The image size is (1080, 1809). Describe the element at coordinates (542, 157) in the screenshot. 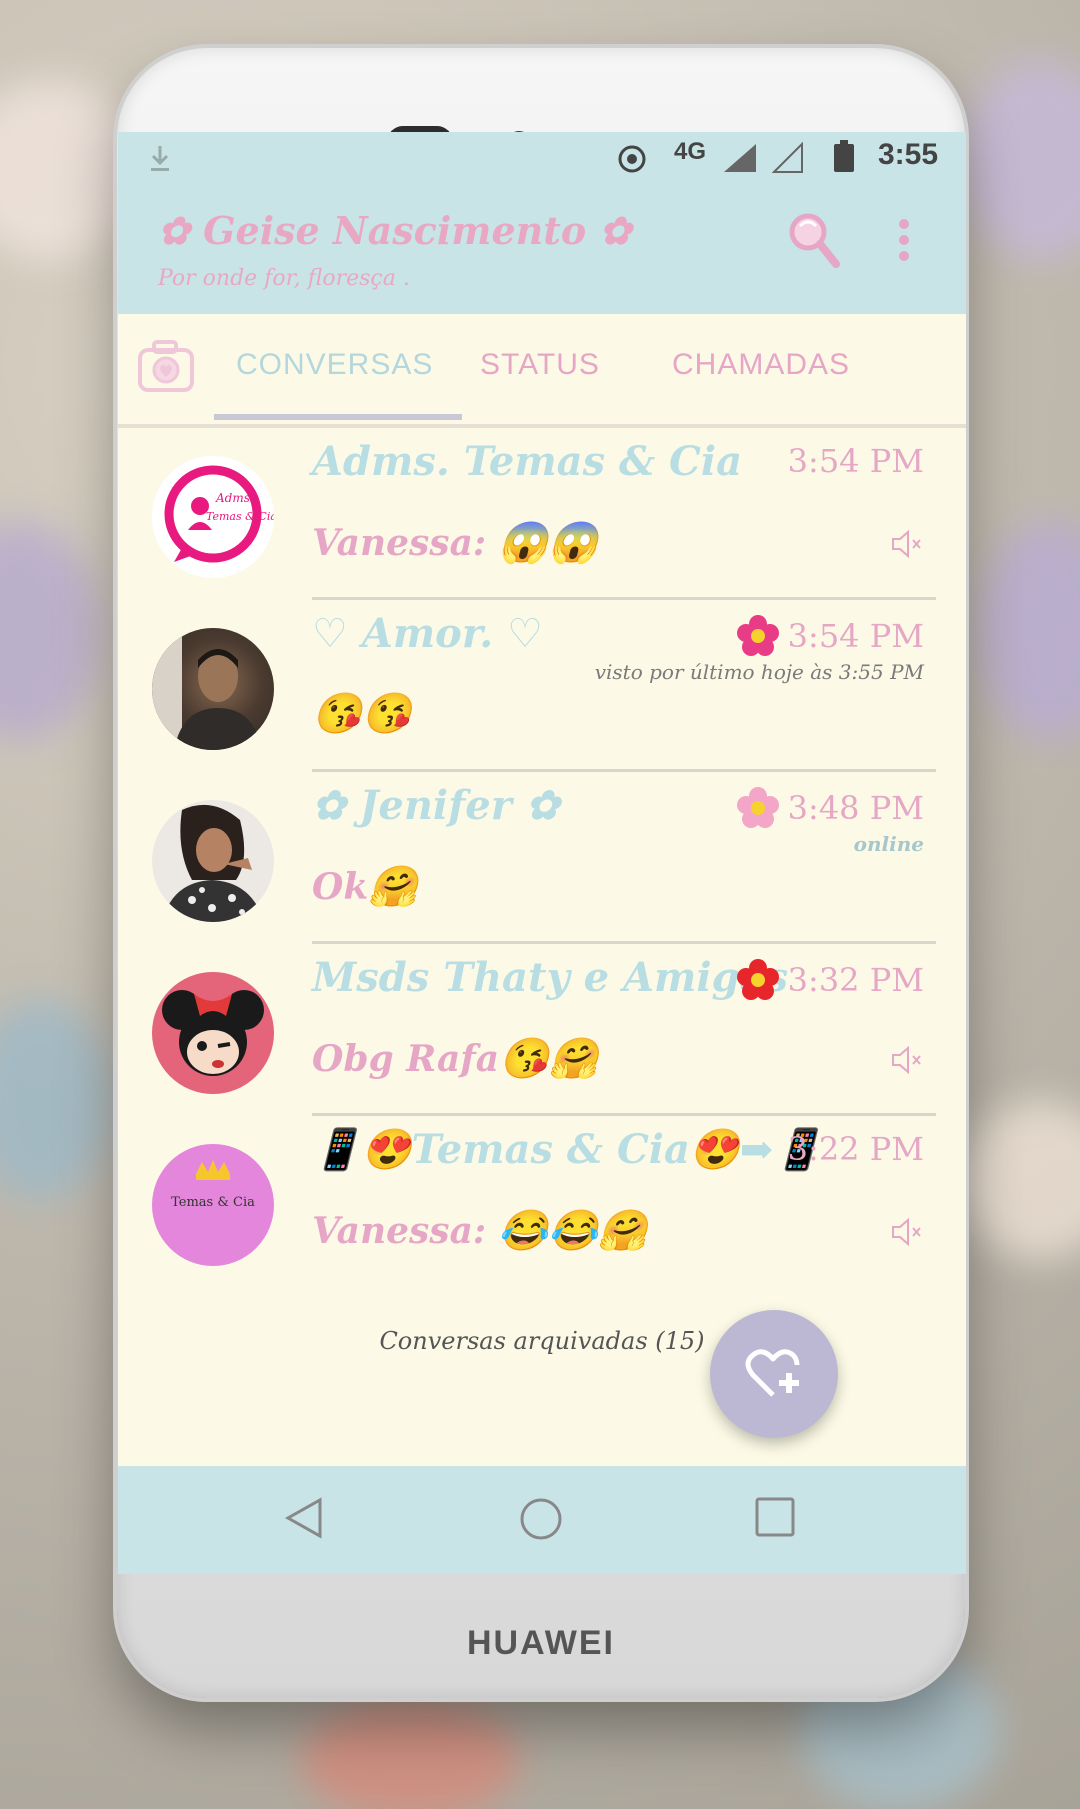

I see `status-bar: 4G 3:55` at that location.